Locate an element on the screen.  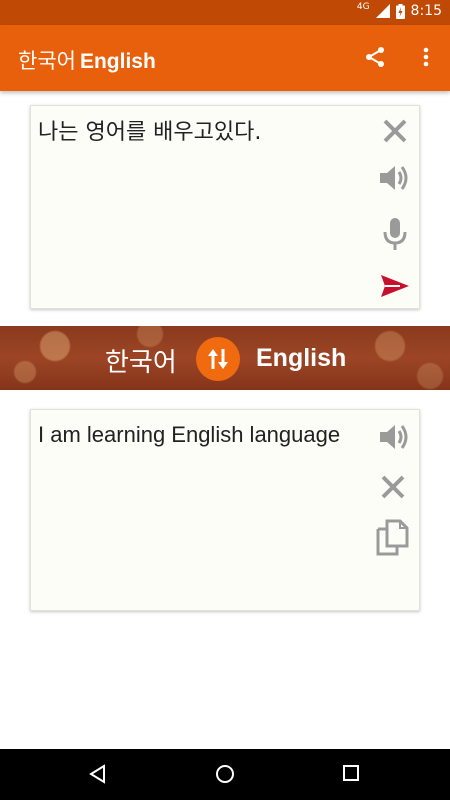
status-icons: 4G 8:15 is located at coordinates (399, 10).